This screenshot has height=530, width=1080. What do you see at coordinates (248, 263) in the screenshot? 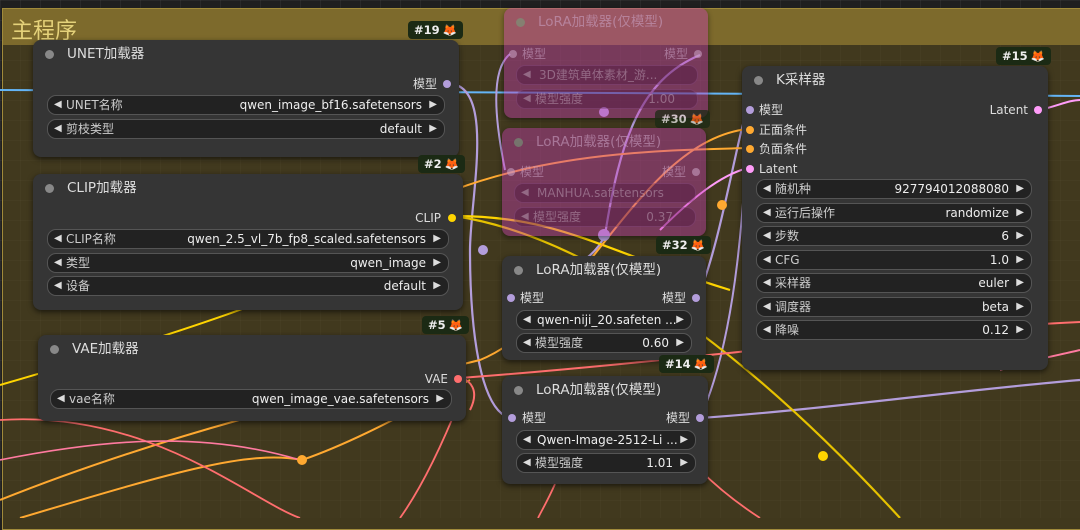
I see `combo-clip-type: ◀ 类型 qwen_image ▶` at bounding box center [248, 263].